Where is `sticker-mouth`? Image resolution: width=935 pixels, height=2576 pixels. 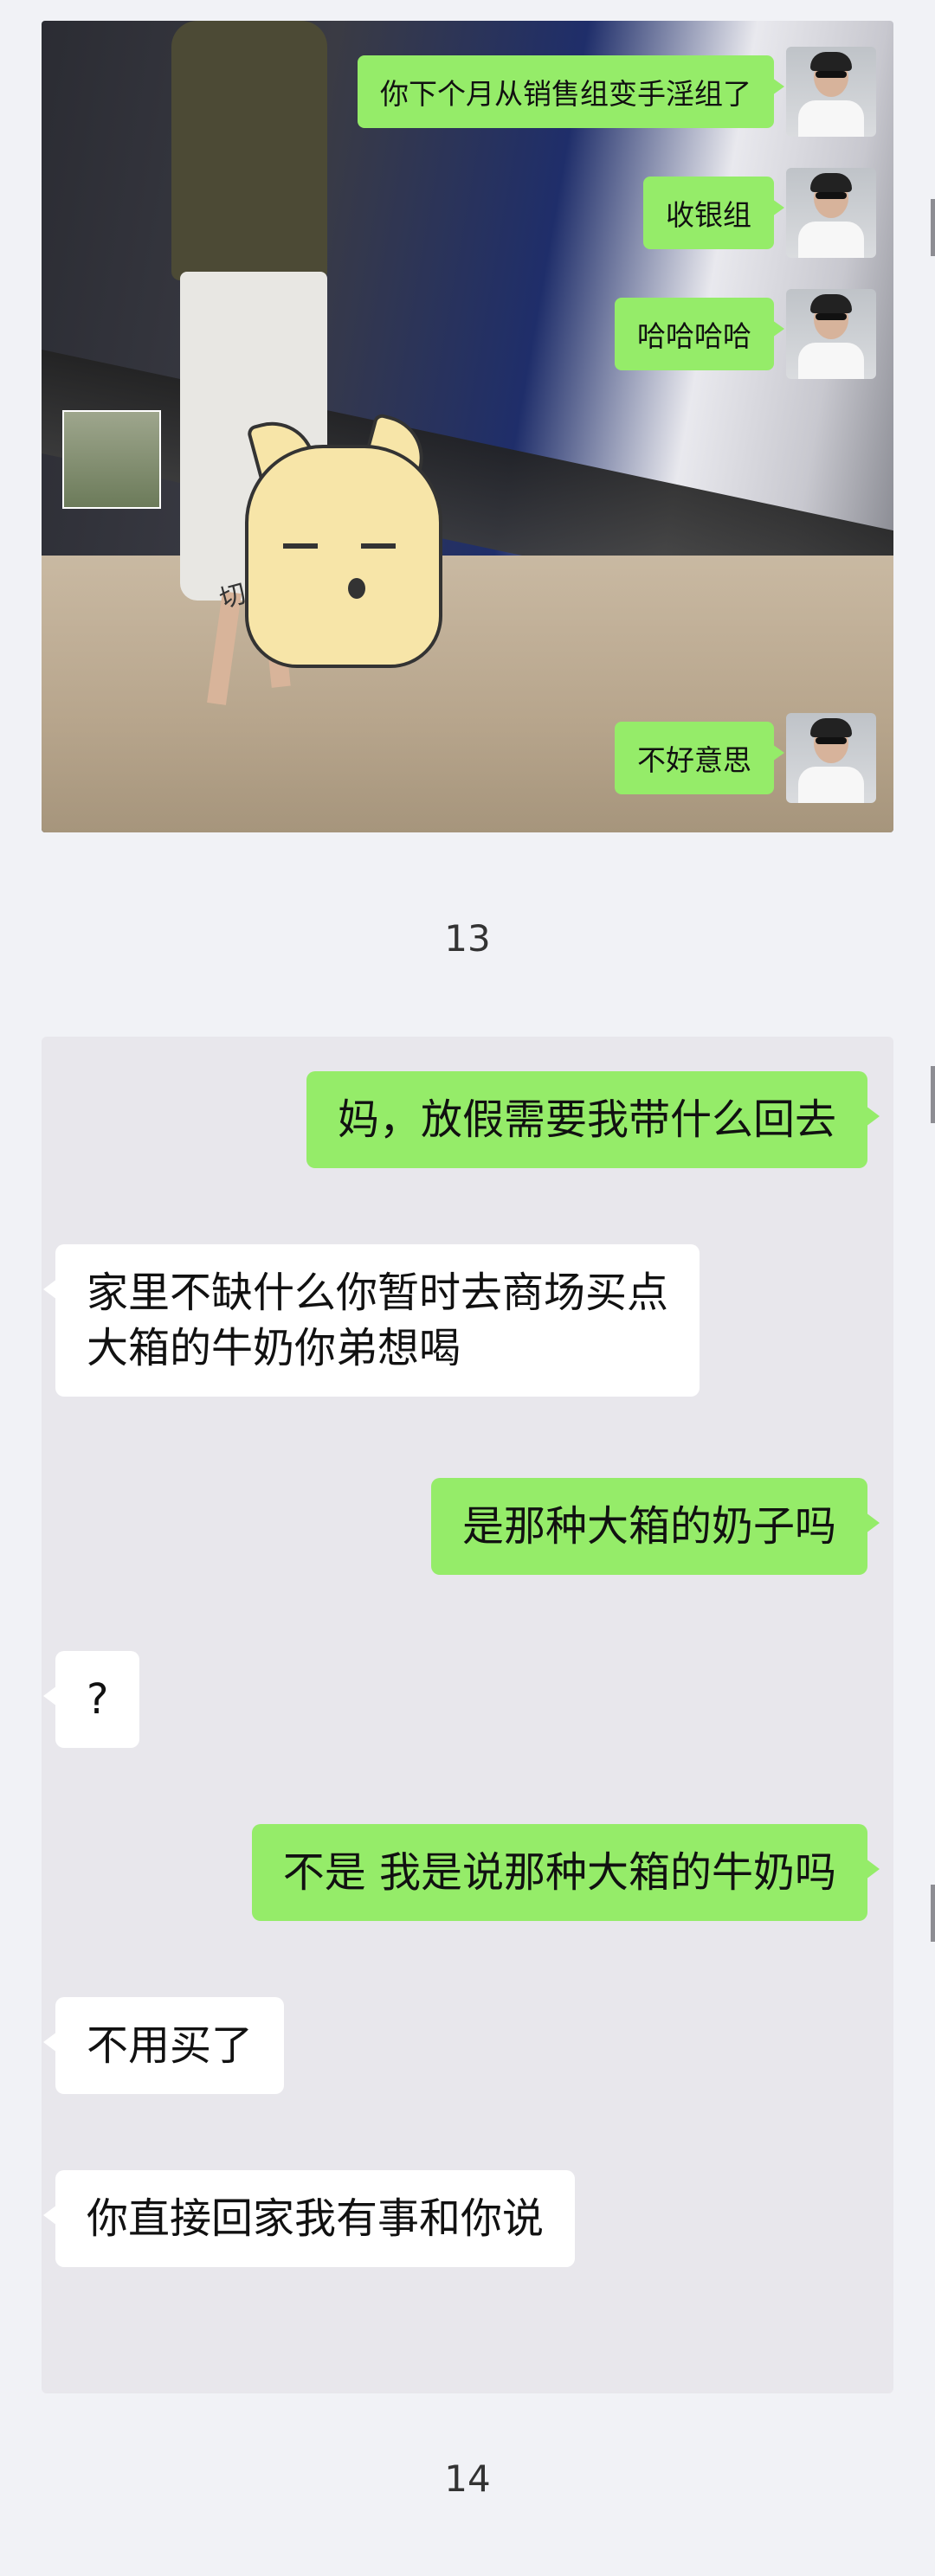
sticker-mouth is located at coordinates (356, 588).